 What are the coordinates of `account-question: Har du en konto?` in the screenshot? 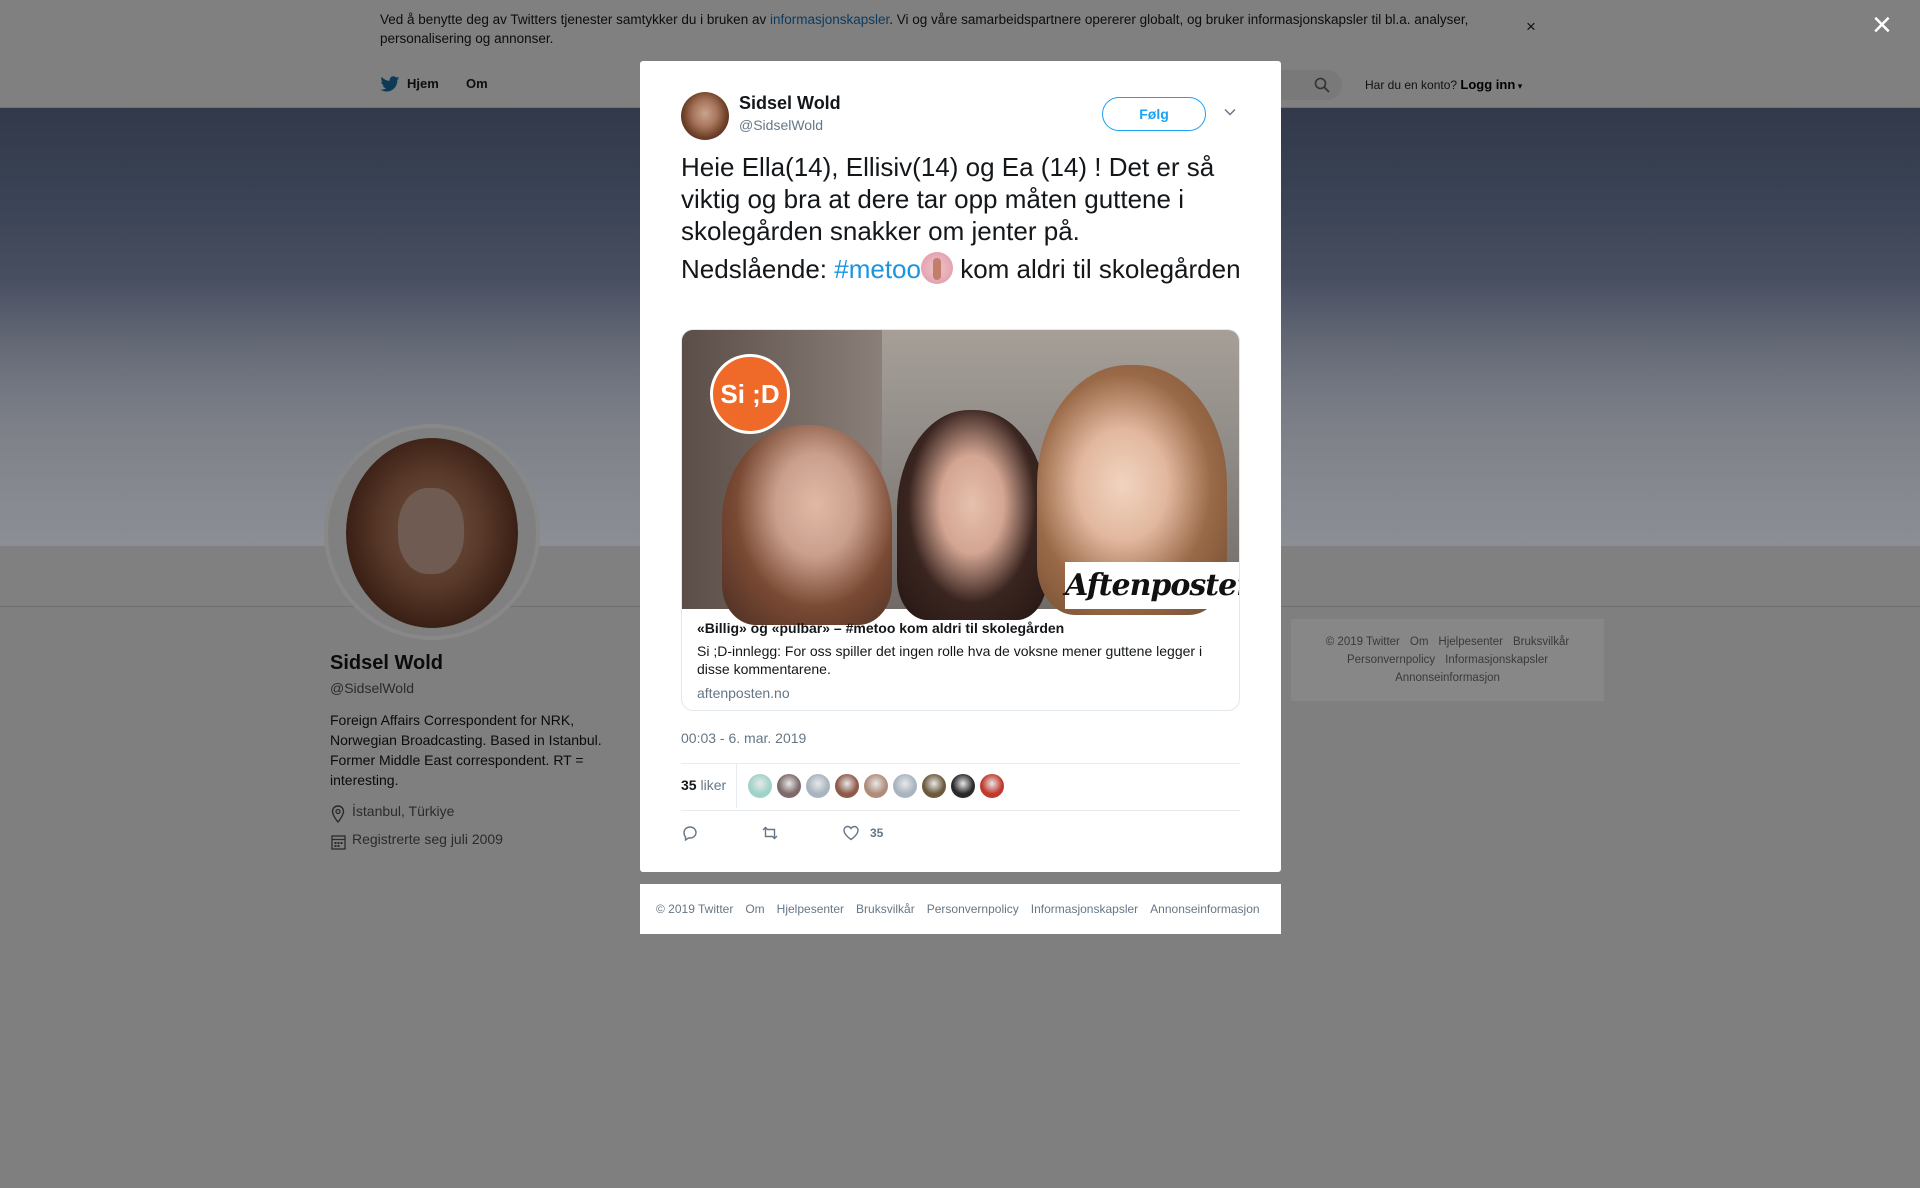 It's located at (1411, 85).